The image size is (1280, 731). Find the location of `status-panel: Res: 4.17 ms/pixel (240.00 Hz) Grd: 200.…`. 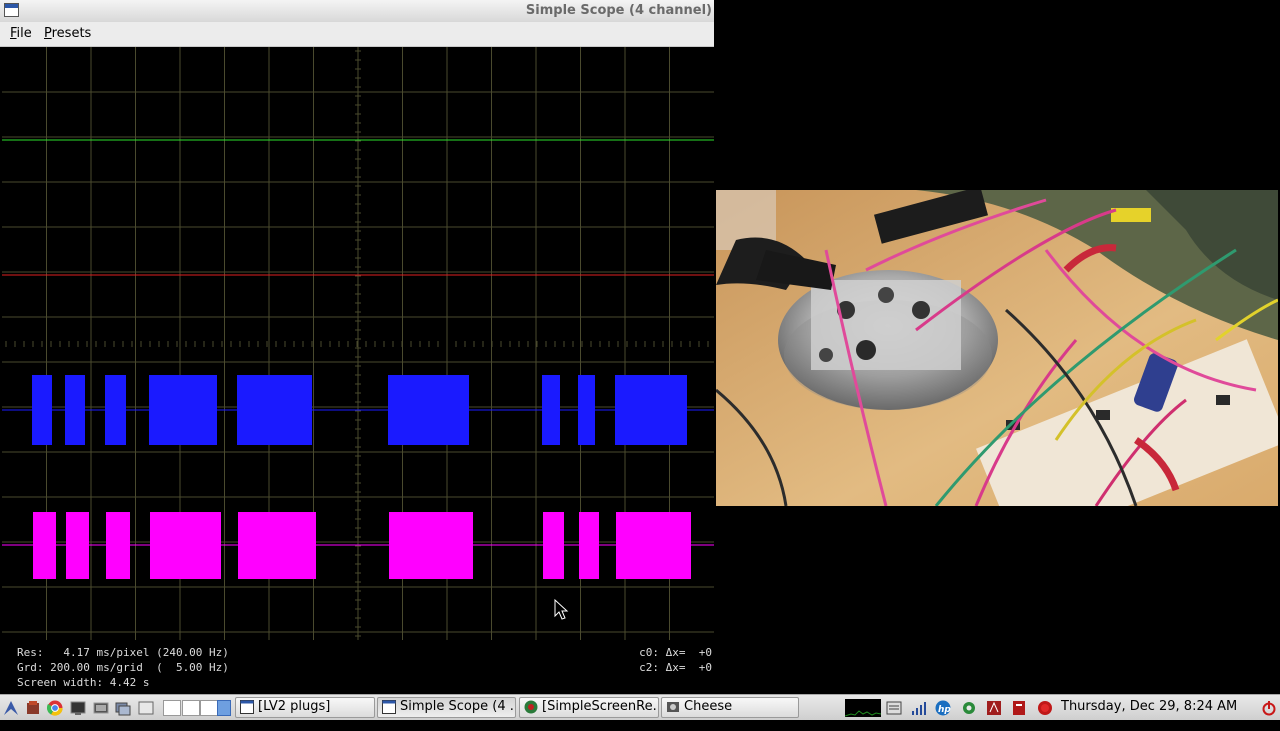

status-panel: Res: 4.17 ms/pixel (240.00 Hz) Grd: 200.… is located at coordinates (357, 667).